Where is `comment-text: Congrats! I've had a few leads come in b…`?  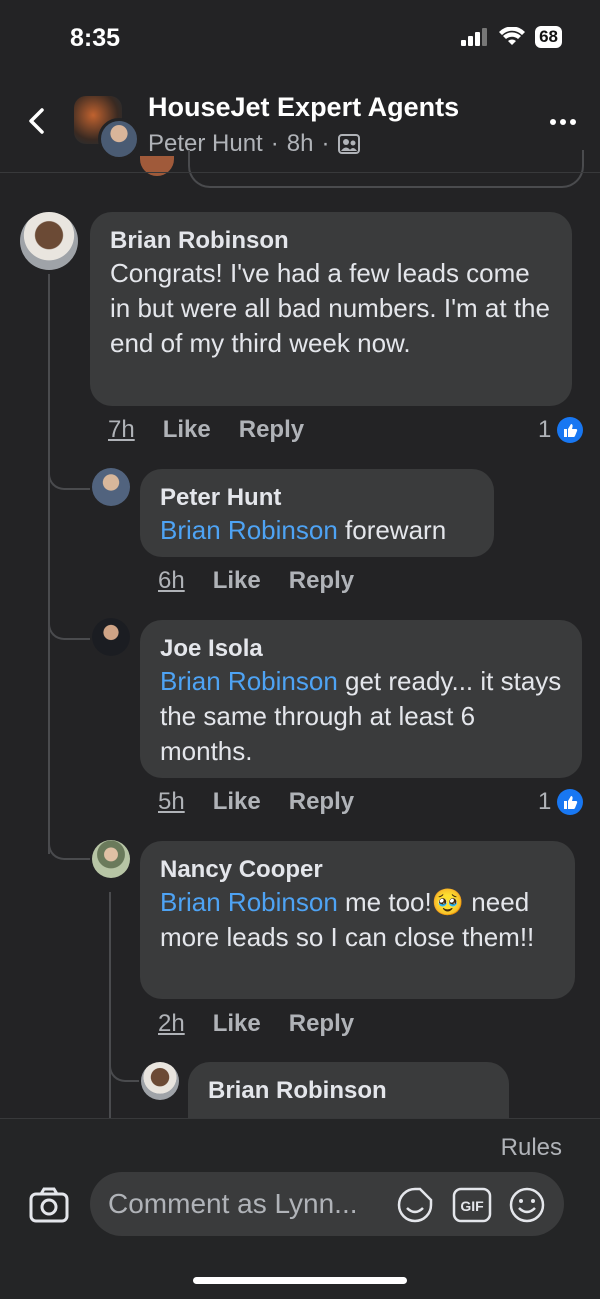
comment-text: Congrats! I've had a few leads come in b… is located at coordinates (330, 308).